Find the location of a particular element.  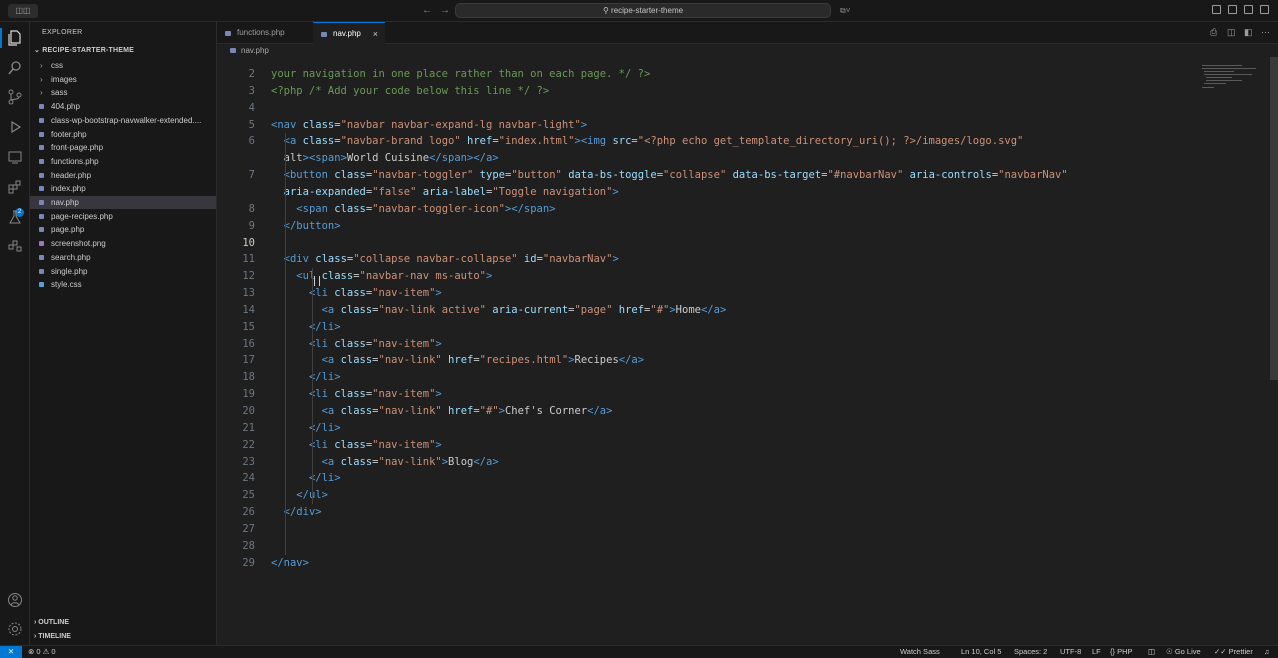

file-label: style.css is located at coordinates (66, 285).